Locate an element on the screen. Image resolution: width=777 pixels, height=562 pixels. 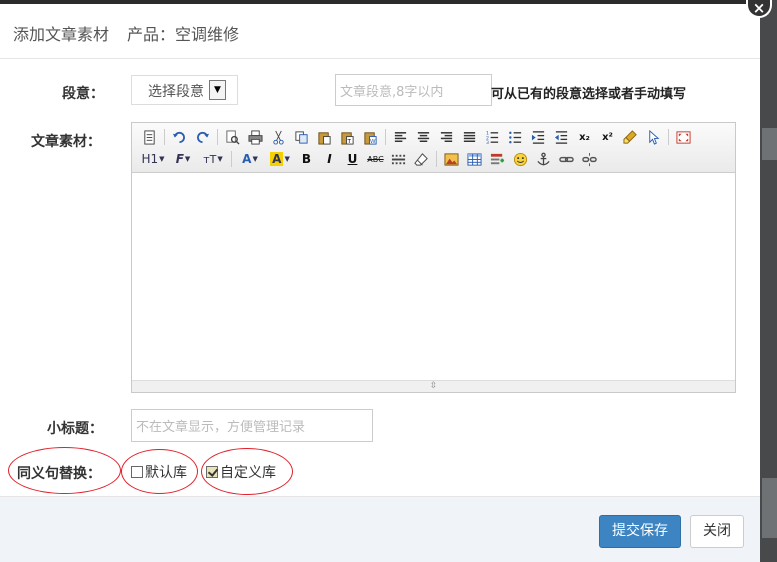
highlight-label: A is located at coordinates (277, 159).